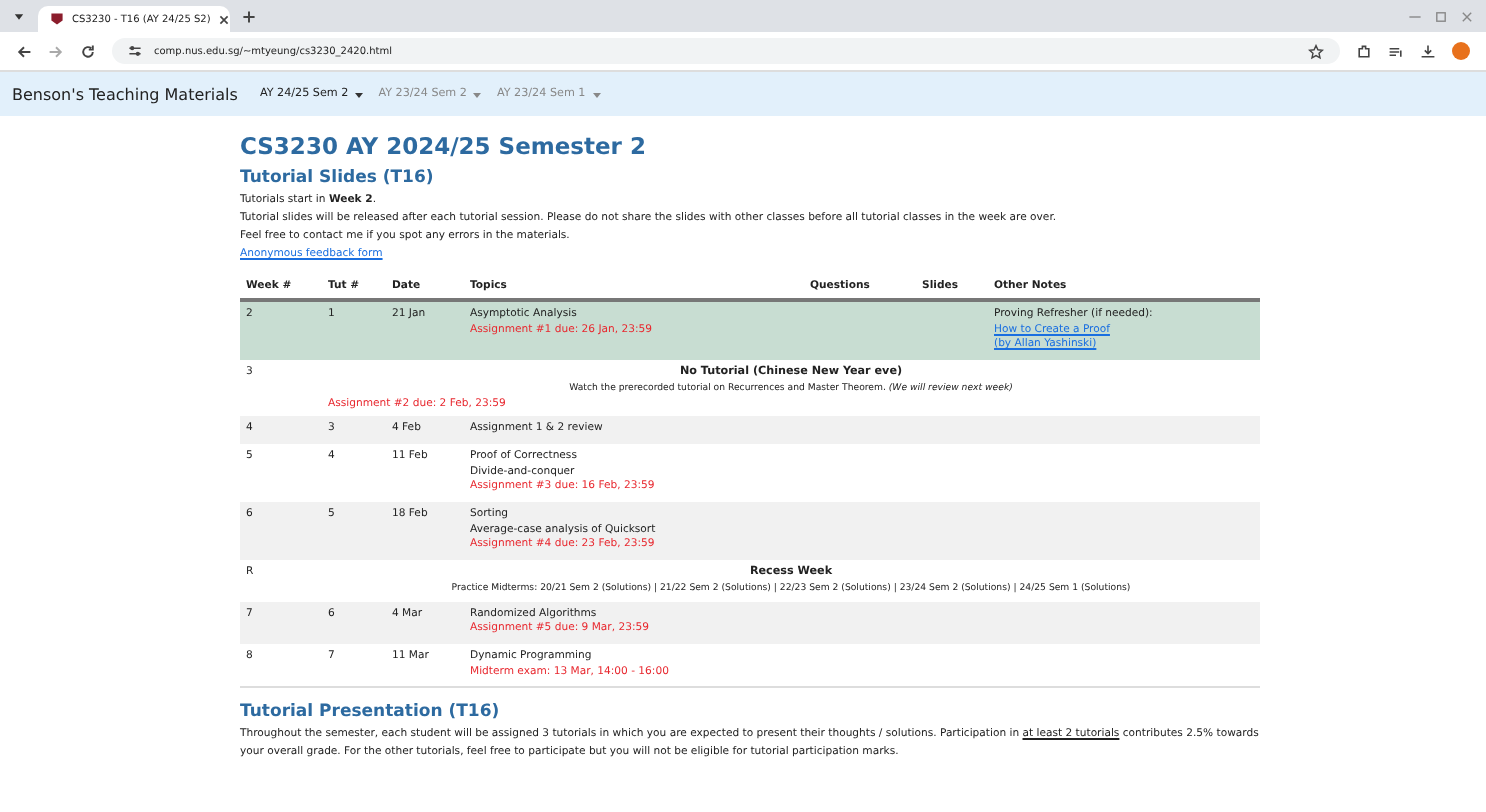 This screenshot has width=1486, height=812. What do you see at coordinates (1316, 51) in the screenshot?
I see `star-icon` at bounding box center [1316, 51].